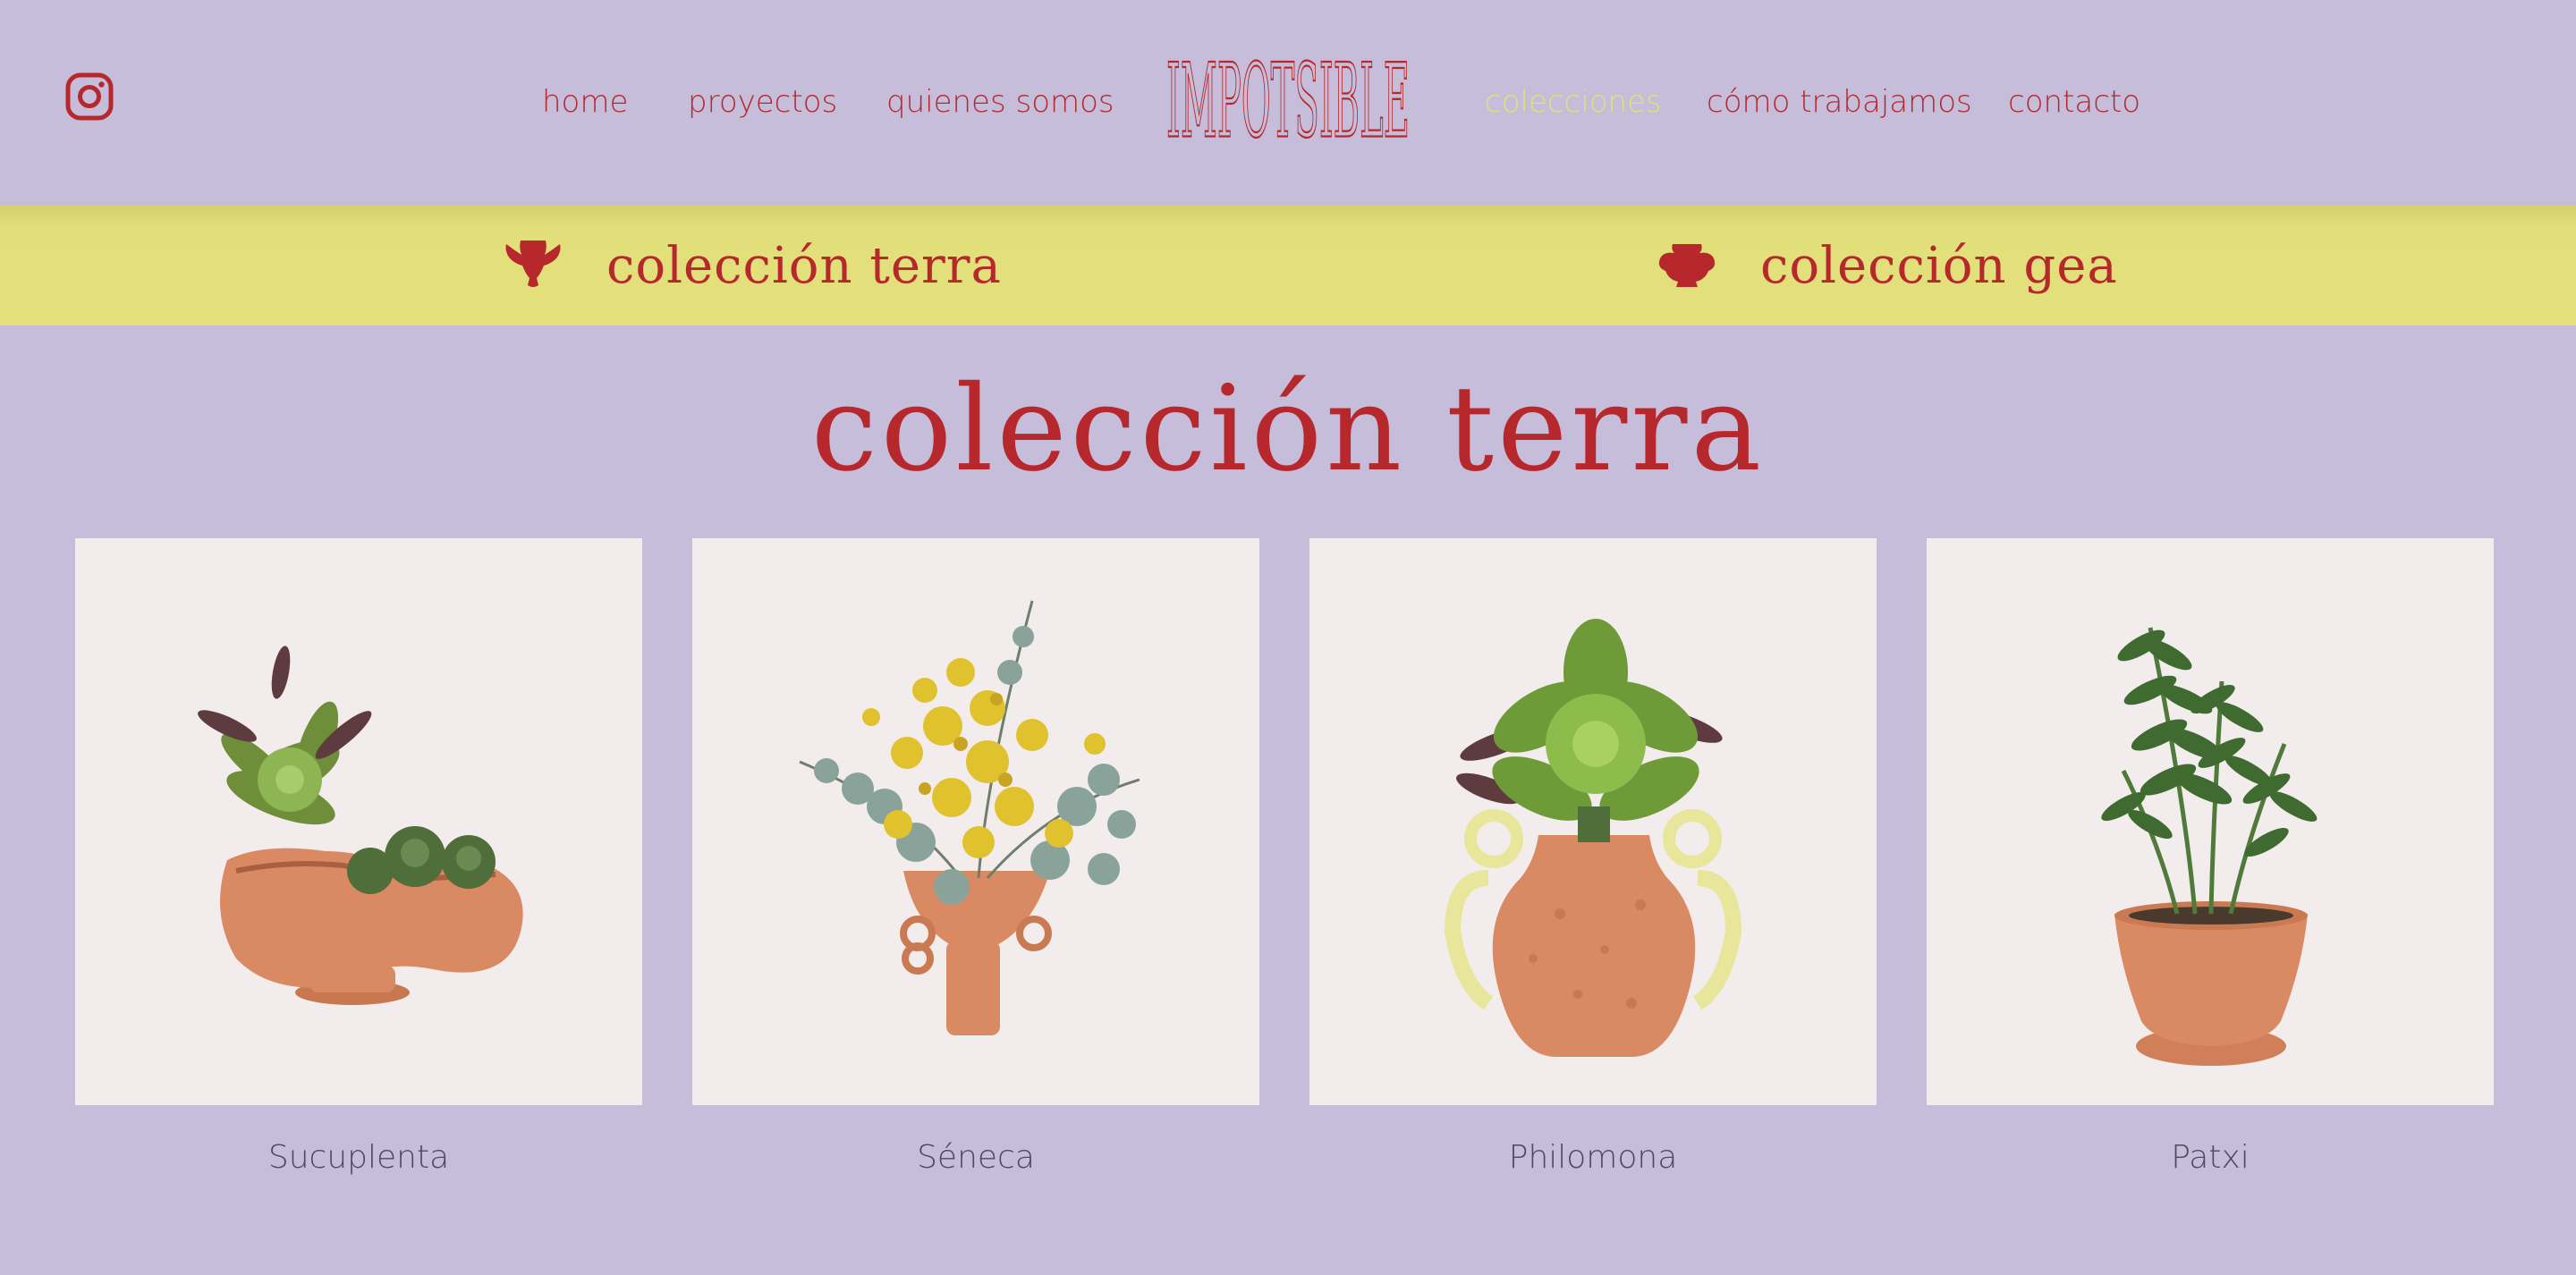 Image resolution: width=2576 pixels, height=1275 pixels. I want to click on product-card: Sucuplenta, so click(358, 857).